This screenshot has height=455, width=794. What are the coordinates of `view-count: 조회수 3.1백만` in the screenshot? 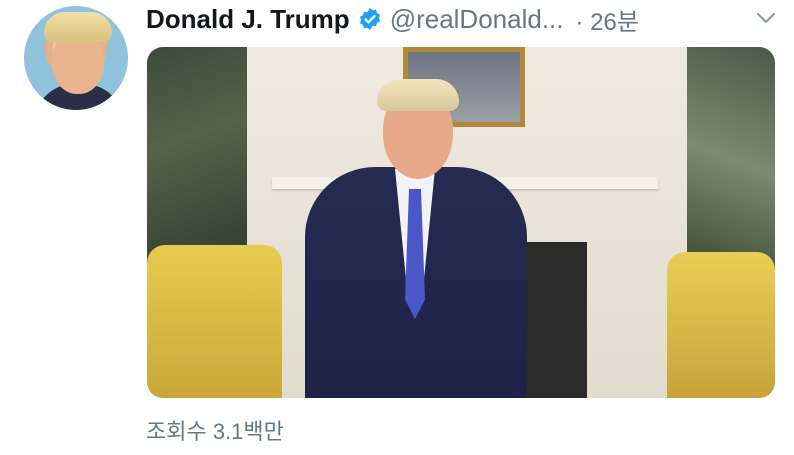 It's located at (215, 431).